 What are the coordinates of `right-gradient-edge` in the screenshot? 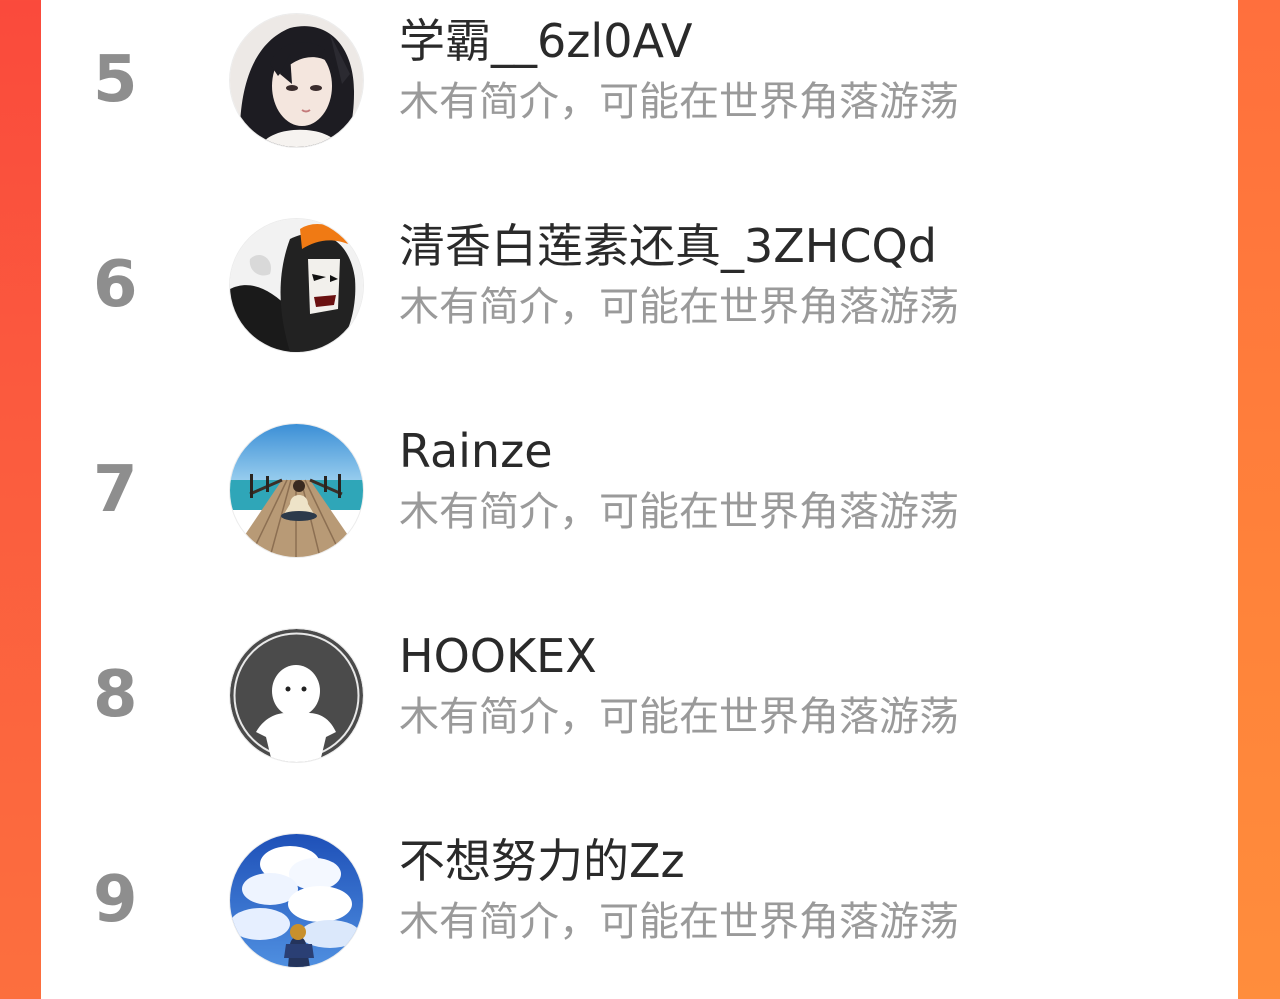 It's located at (1258, 499).